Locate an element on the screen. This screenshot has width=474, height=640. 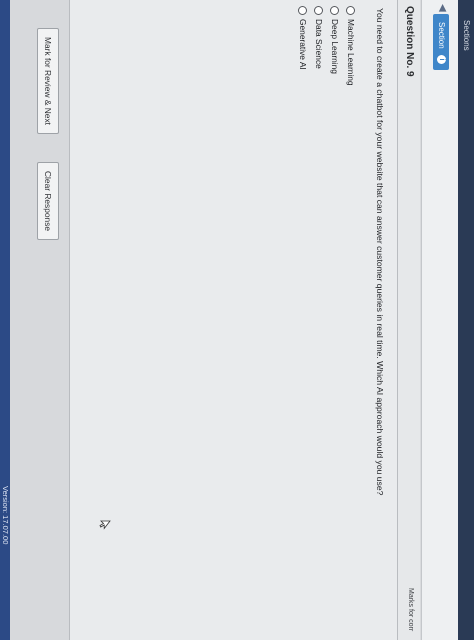
option-deep-learning: Deep Learning is located at coordinates (335, 46).